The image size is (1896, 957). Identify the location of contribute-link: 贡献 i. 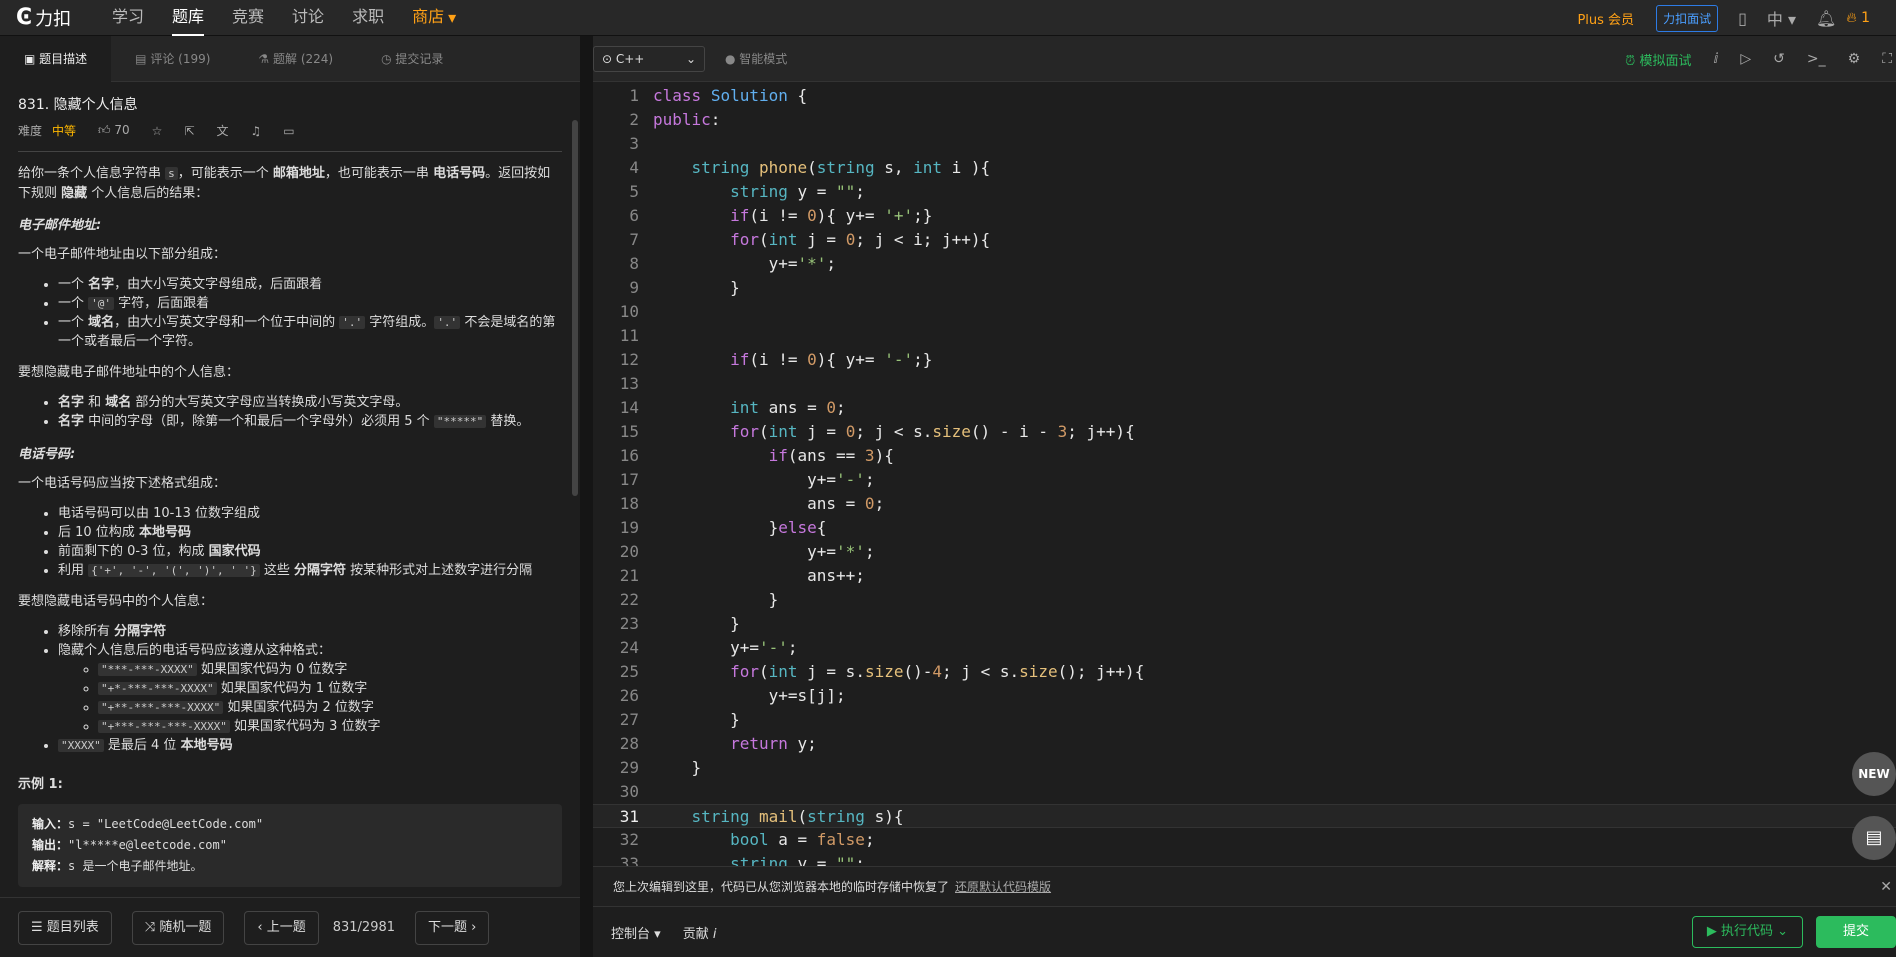
(700, 932).